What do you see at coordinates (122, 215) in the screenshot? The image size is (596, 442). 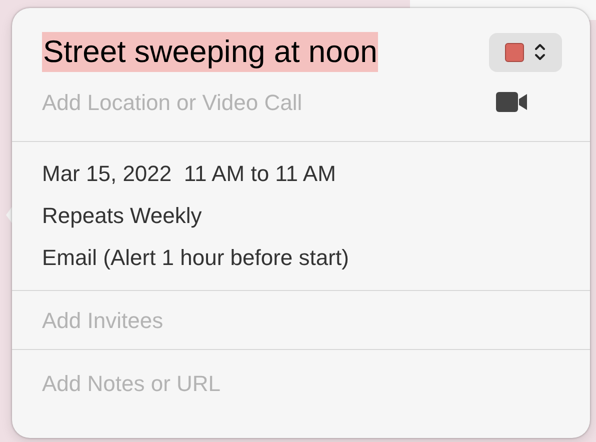 I see `event-detail: Repeats Weekly` at bounding box center [122, 215].